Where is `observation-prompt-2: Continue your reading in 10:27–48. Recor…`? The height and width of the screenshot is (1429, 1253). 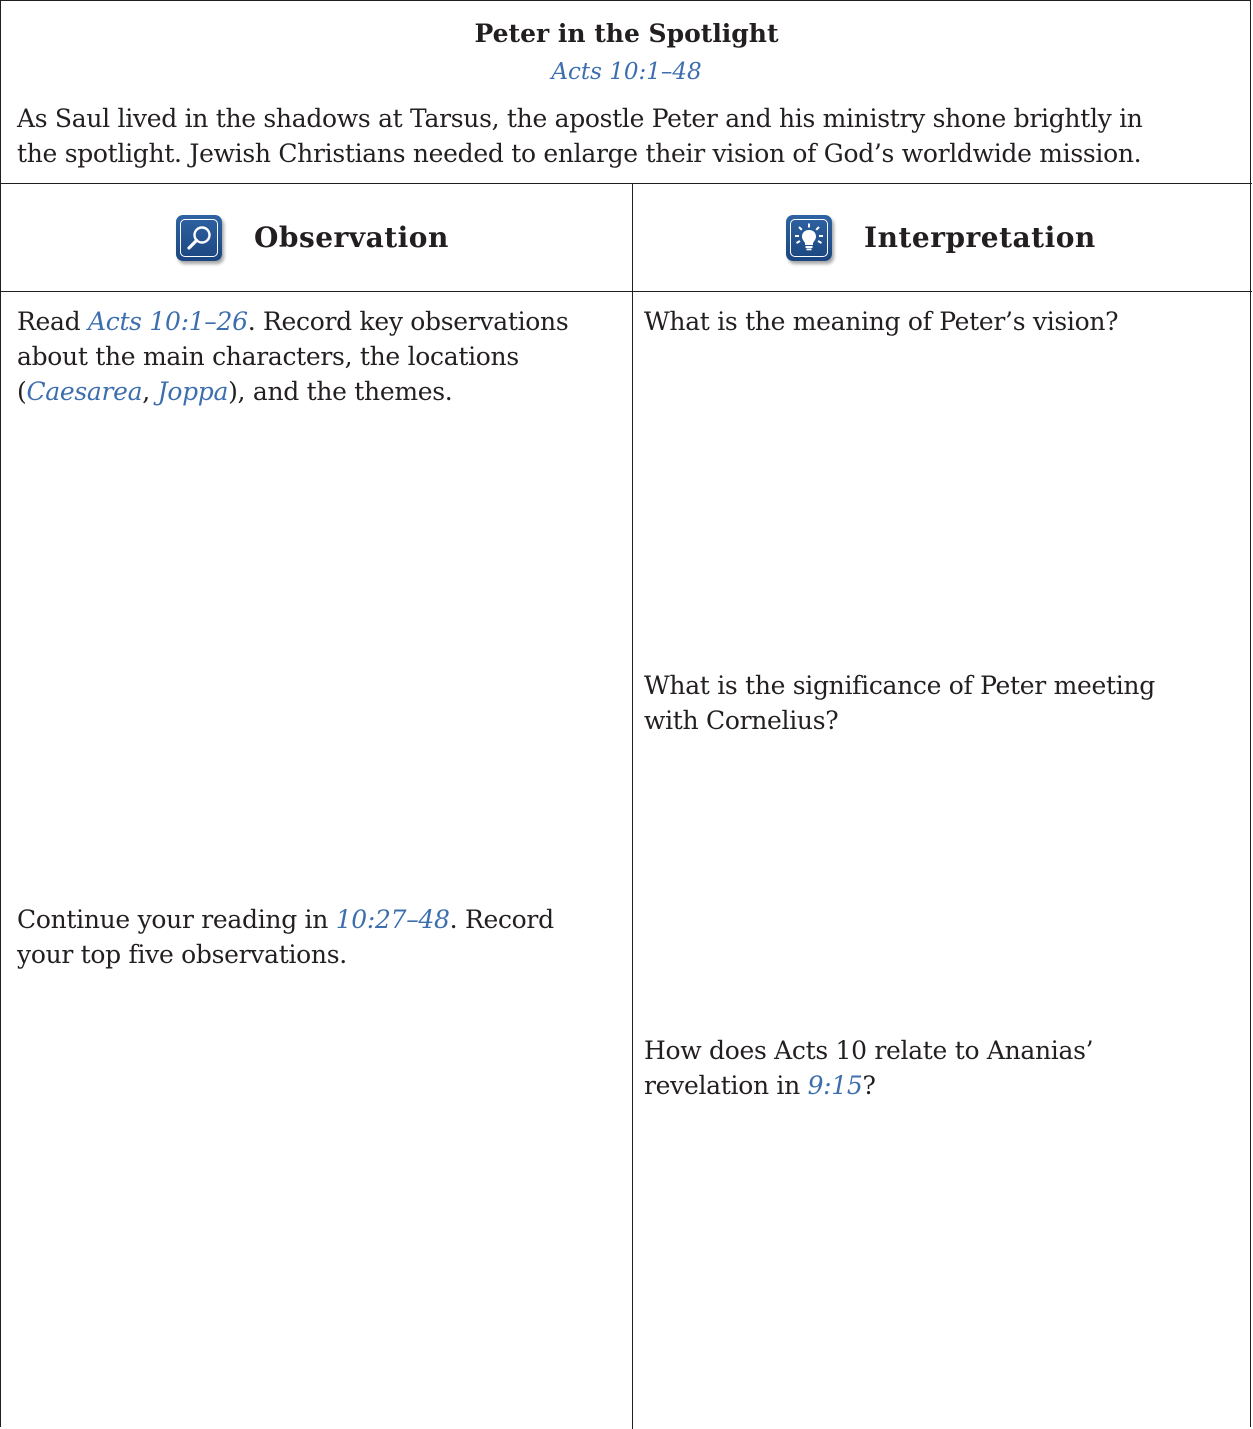 observation-prompt-2: Continue your reading in 10:27–48. Recor… is located at coordinates (317, 937).